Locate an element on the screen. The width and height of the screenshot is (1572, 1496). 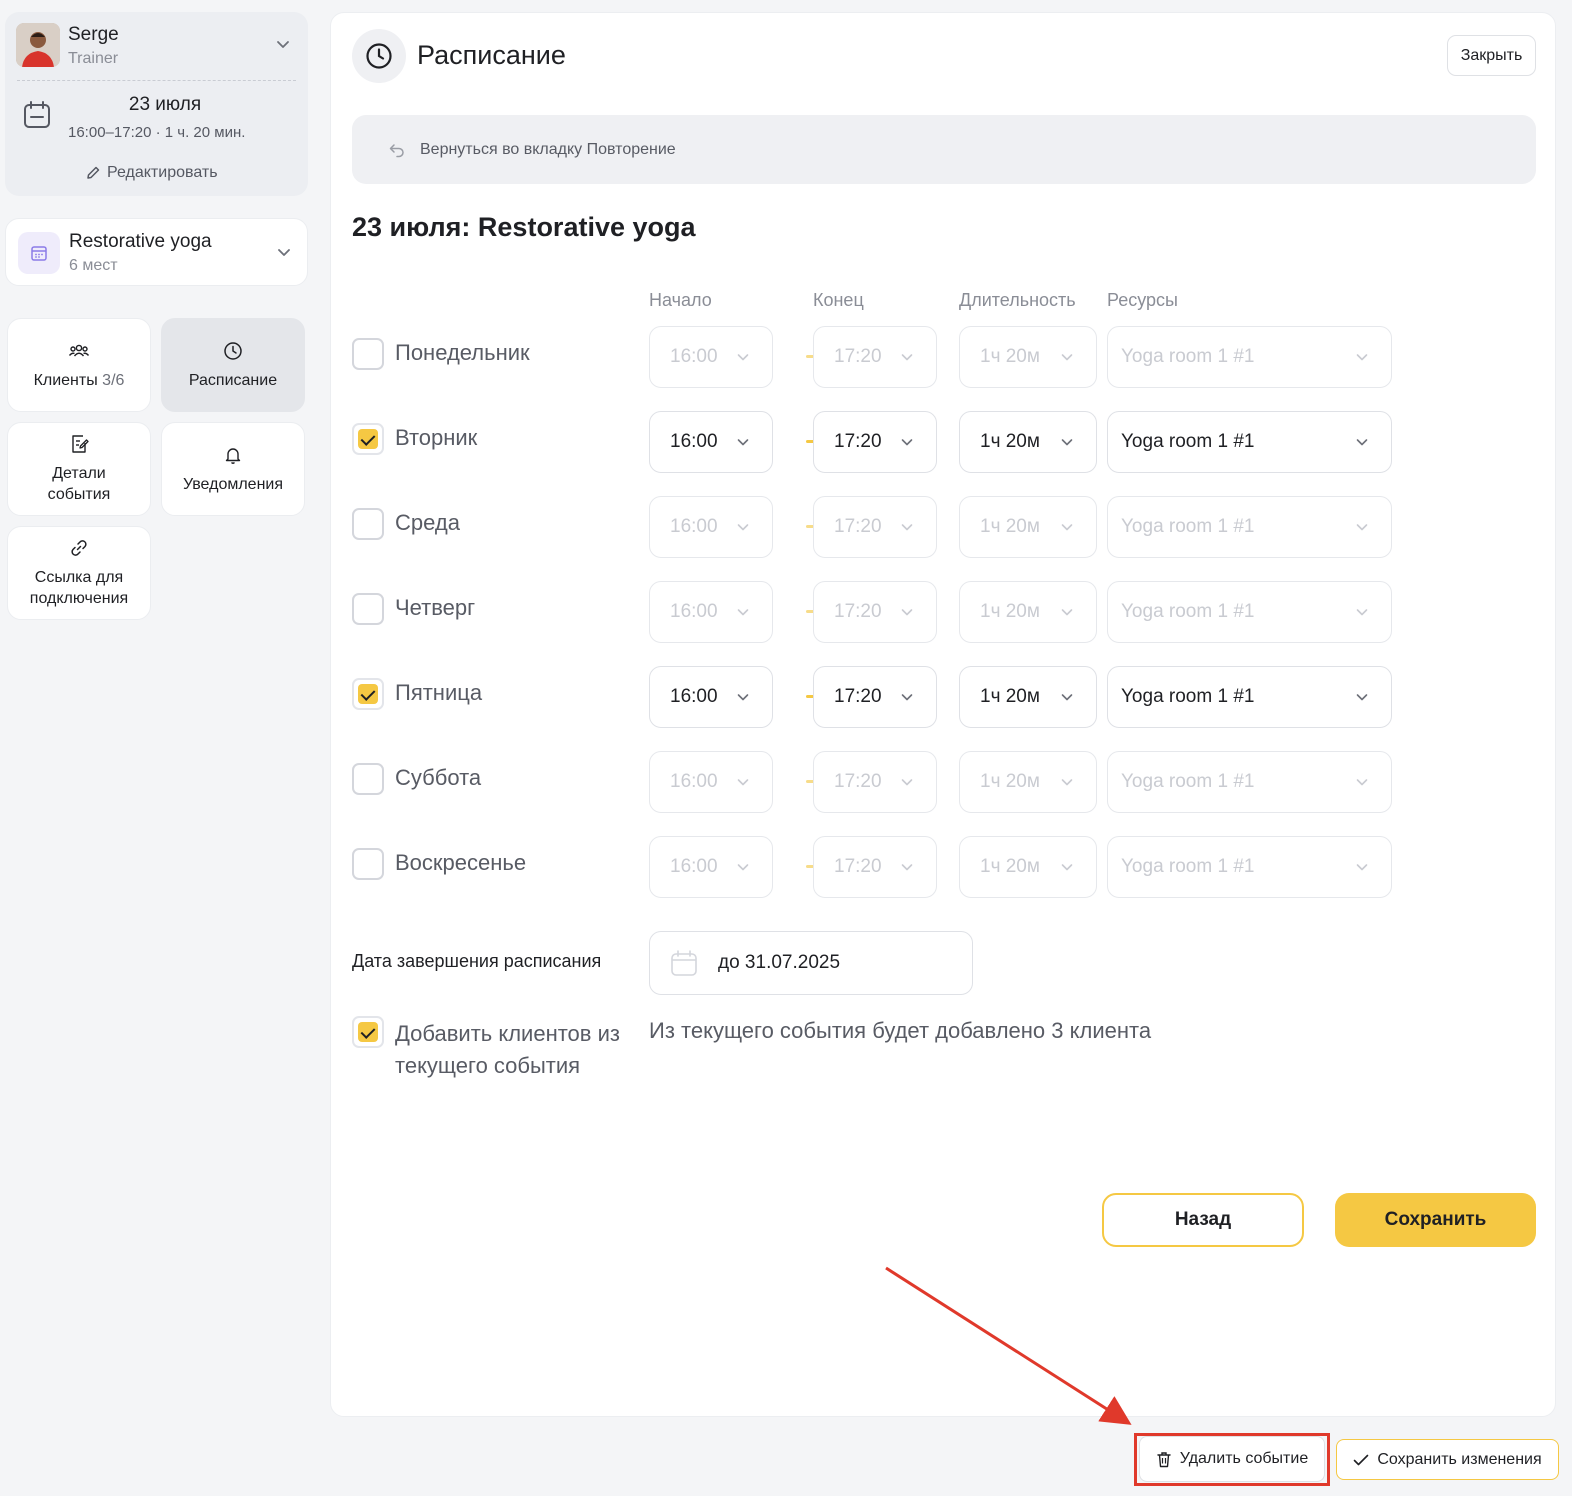
close-button: Закрыть is located at coordinates (1491, 55).